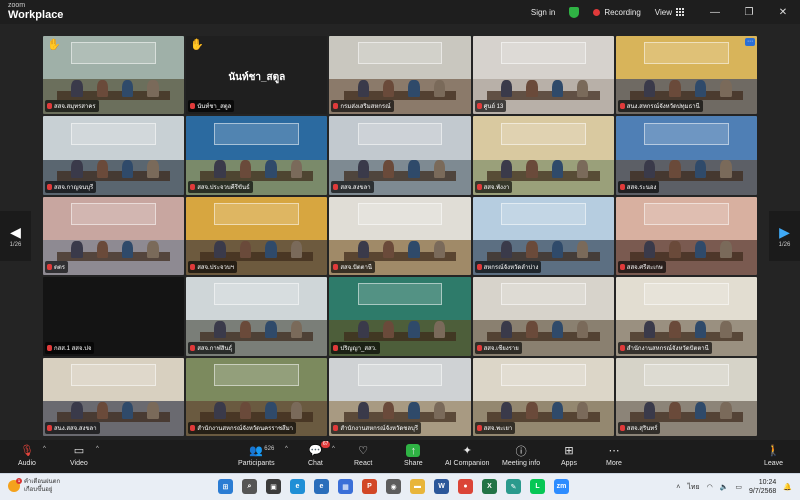 Image resolution: width=800 pixels, height=500 pixels. I want to click on heart-icon: ♡, so click(363, 451).